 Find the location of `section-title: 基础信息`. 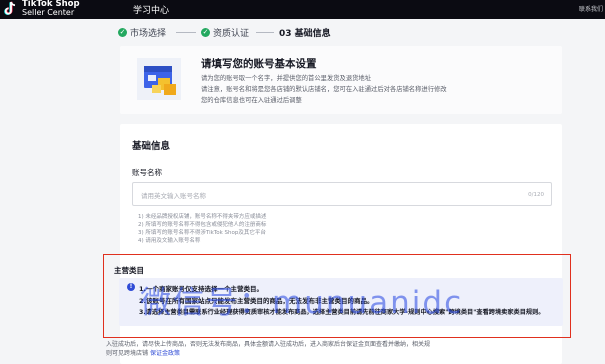

section-title: 基础信息 is located at coordinates (151, 146).